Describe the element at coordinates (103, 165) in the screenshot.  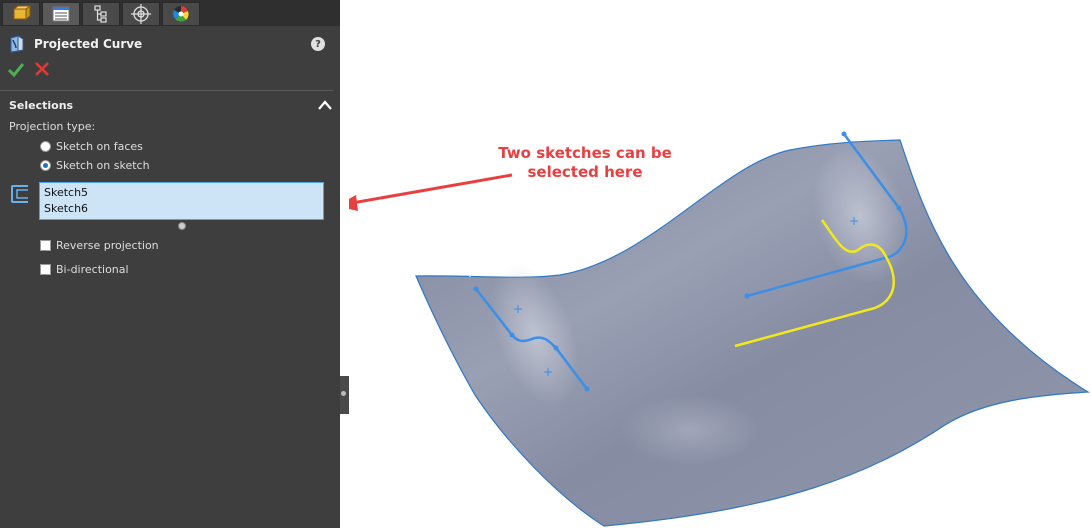
I see `radio-label: Sketch on sketch` at that location.